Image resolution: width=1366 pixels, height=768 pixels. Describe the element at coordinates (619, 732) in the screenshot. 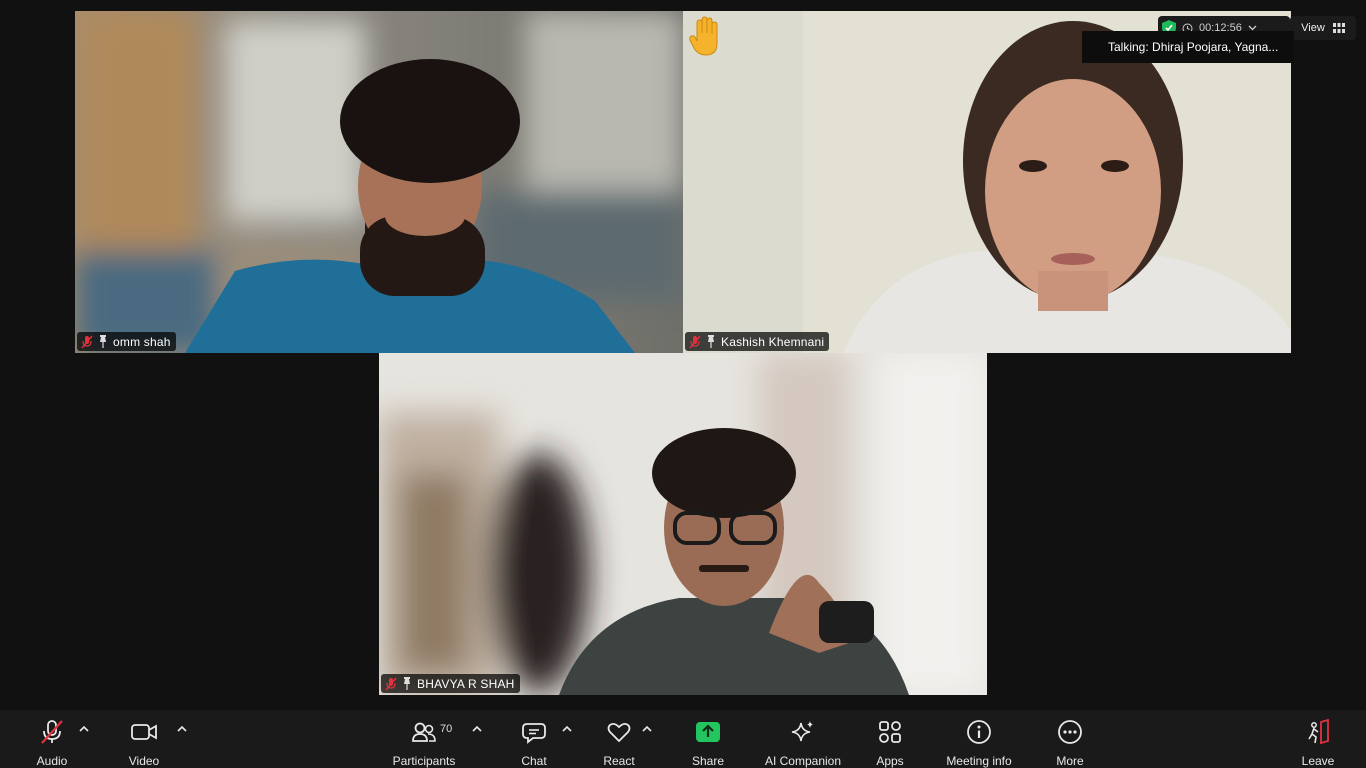

I see `heart-icon` at that location.